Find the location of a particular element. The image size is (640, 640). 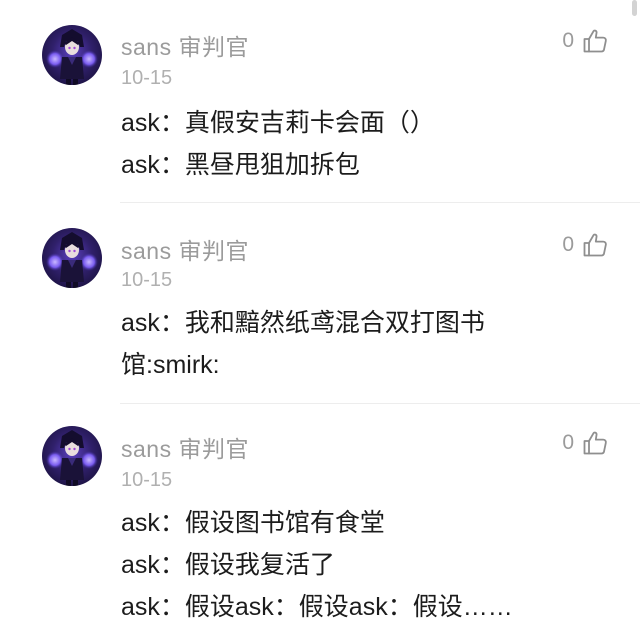

comment-line: ask：黑昼甩狙加拆包 is located at coordinates (240, 165).